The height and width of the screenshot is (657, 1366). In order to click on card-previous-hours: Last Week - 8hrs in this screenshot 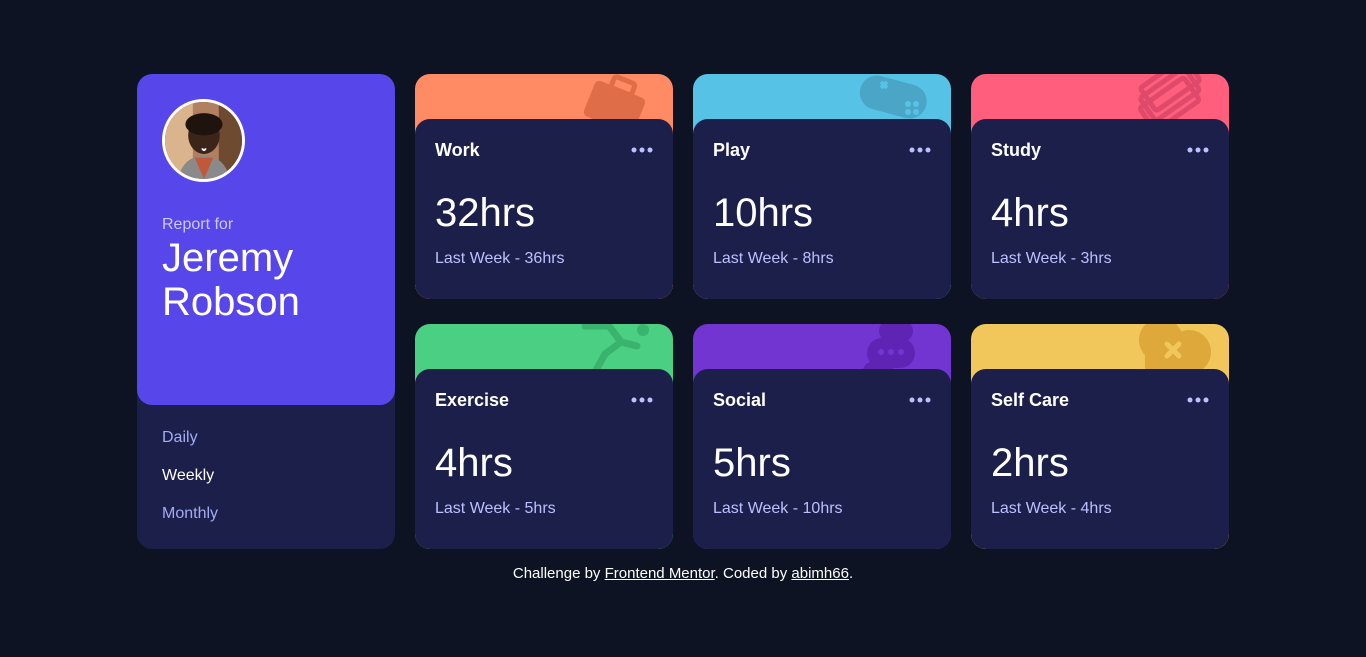, I will do `click(773, 258)`.